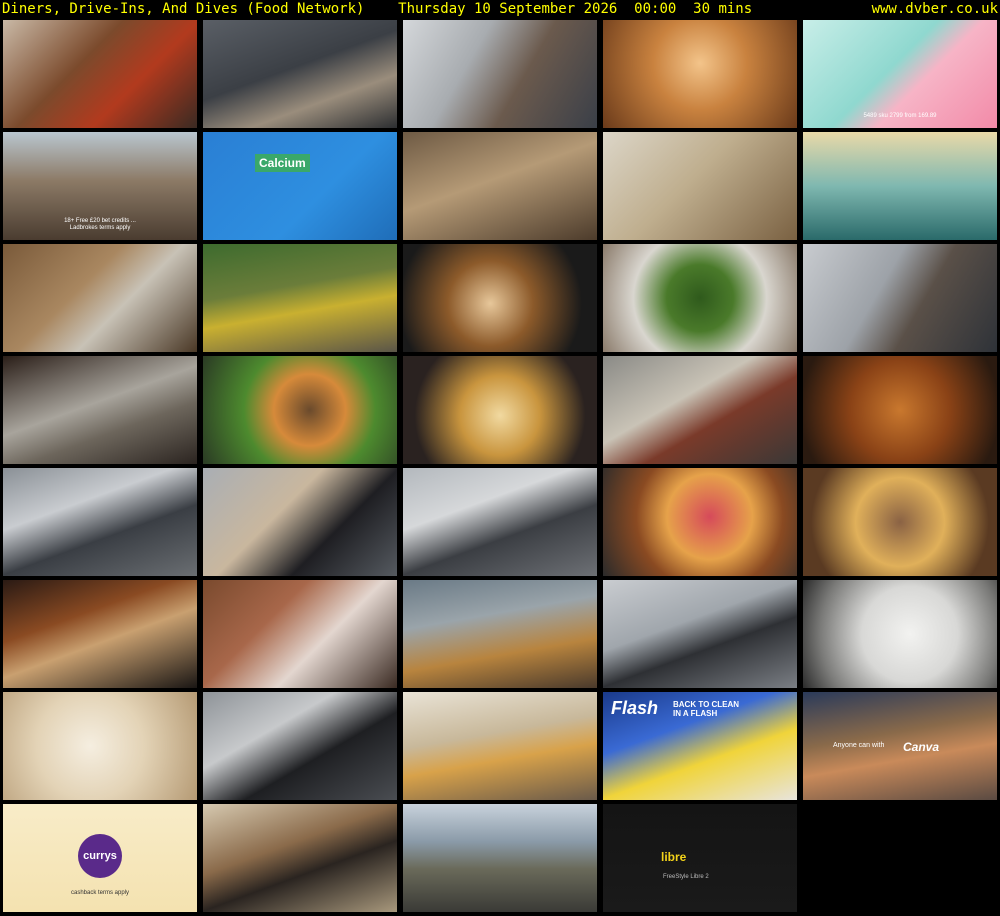 This screenshot has height=916, width=1000. Describe the element at coordinates (300, 634) in the screenshot. I see `thumb-woman-portrait` at that location.